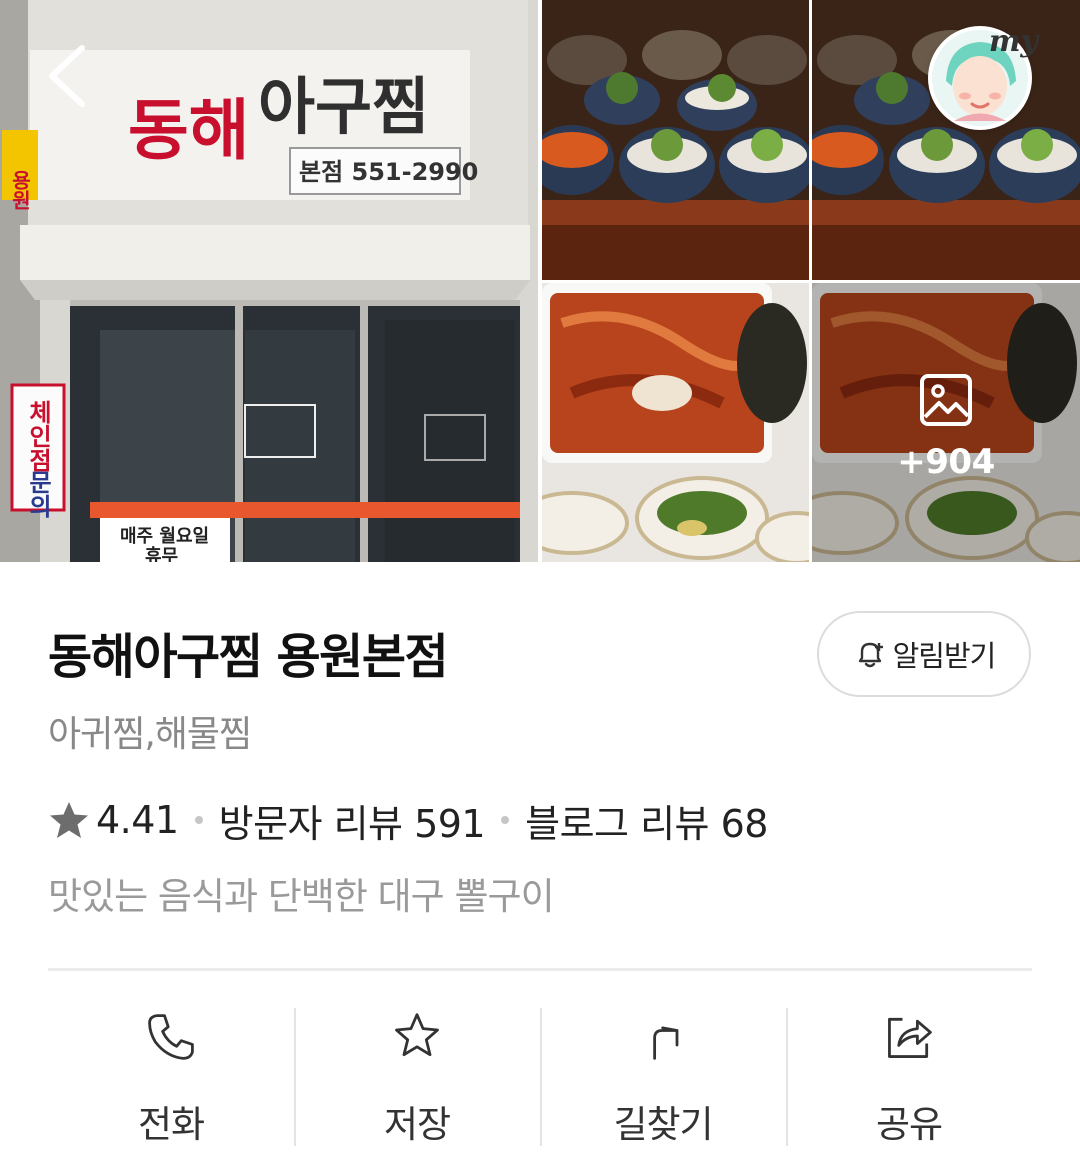 The height and width of the screenshot is (1175, 1080). What do you see at coordinates (171, 1037) in the screenshot?
I see `phone-icon` at bounding box center [171, 1037].